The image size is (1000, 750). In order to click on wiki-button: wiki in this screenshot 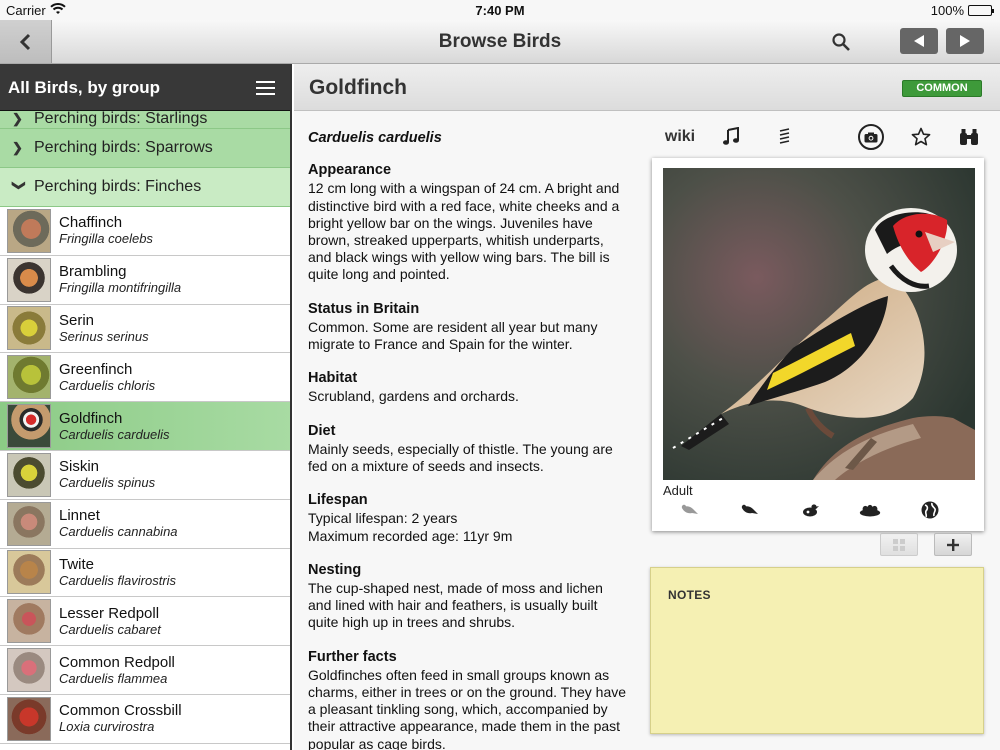, I will do `click(680, 137)`.